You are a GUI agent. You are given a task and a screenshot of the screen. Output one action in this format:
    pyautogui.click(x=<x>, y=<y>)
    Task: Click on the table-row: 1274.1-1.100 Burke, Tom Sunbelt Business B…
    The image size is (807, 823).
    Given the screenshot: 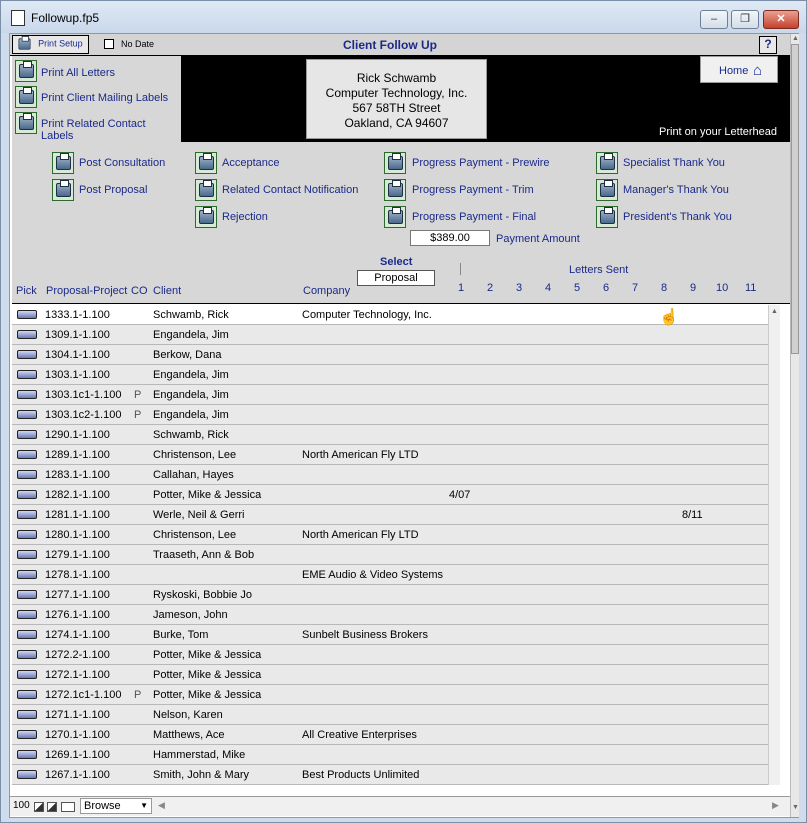 What is the action you would take?
    pyautogui.click(x=390, y=635)
    